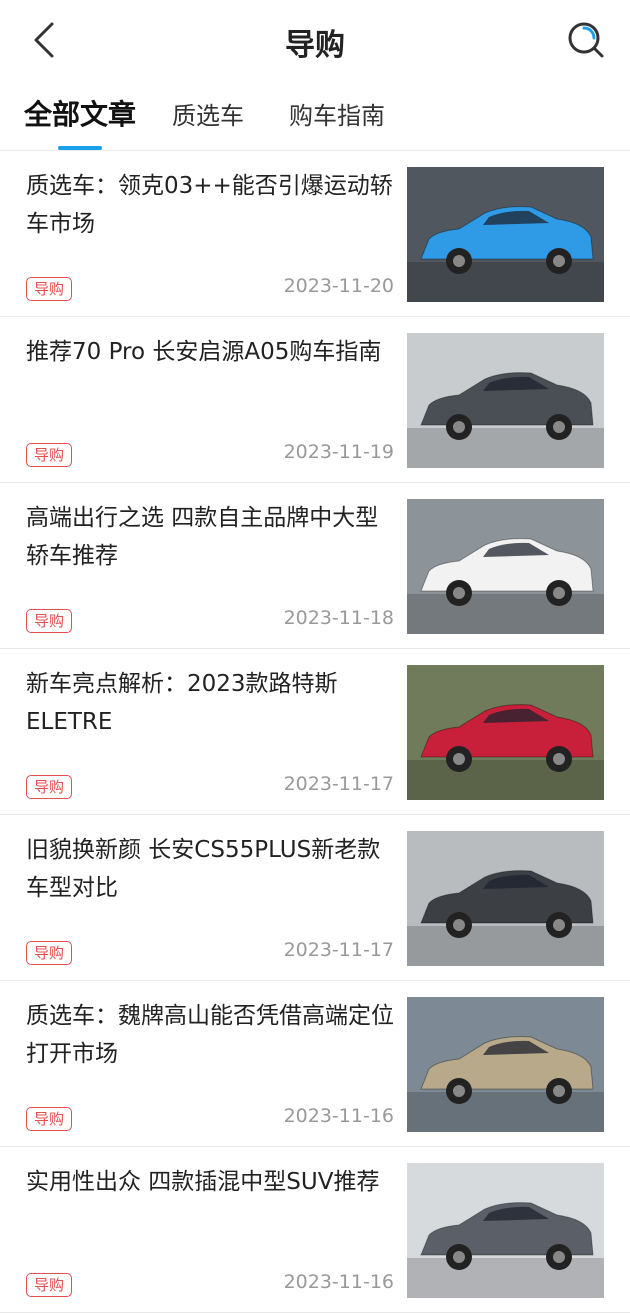 This screenshot has width=630, height=1313. I want to click on category-tabs: 全部文章 质选车 购车指南, so click(315, 117).